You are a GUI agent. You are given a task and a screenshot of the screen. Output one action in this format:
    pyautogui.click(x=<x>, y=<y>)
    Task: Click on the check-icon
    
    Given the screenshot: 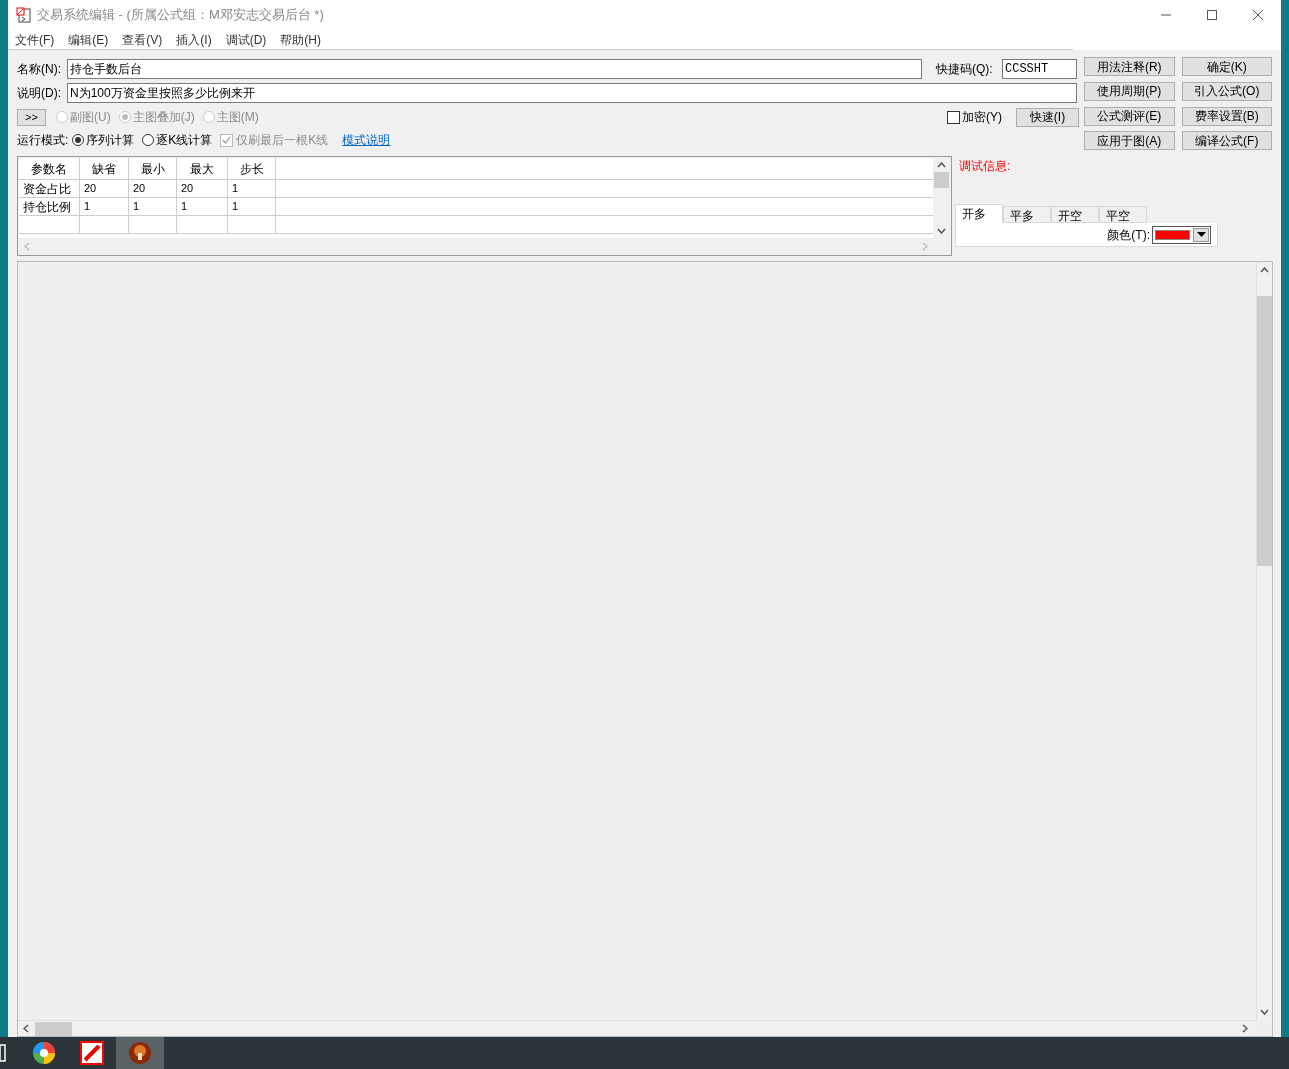 What is the action you would take?
    pyautogui.click(x=227, y=140)
    